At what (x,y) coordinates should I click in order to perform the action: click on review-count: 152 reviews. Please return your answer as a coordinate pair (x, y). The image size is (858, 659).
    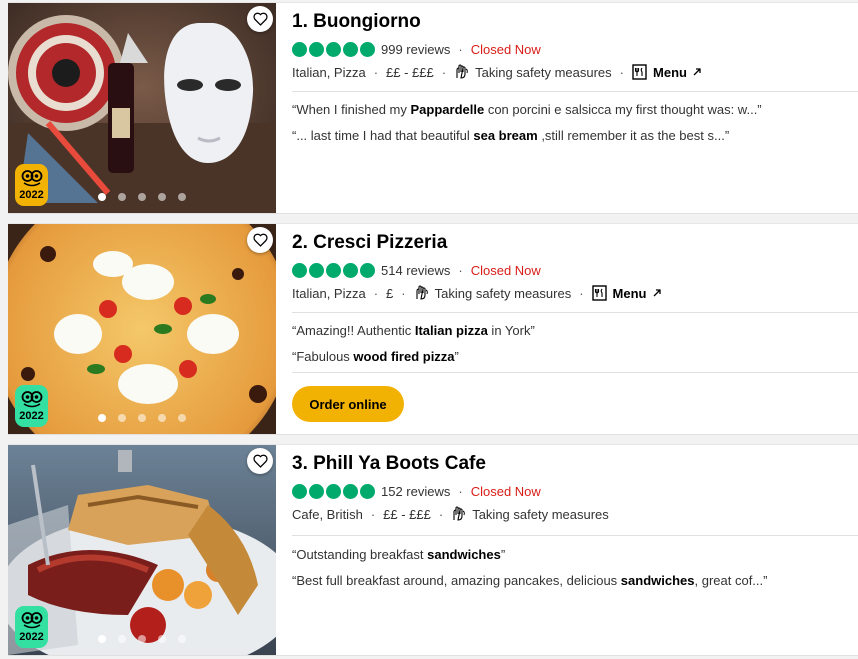
    Looking at the image, I should click on (415, 491).